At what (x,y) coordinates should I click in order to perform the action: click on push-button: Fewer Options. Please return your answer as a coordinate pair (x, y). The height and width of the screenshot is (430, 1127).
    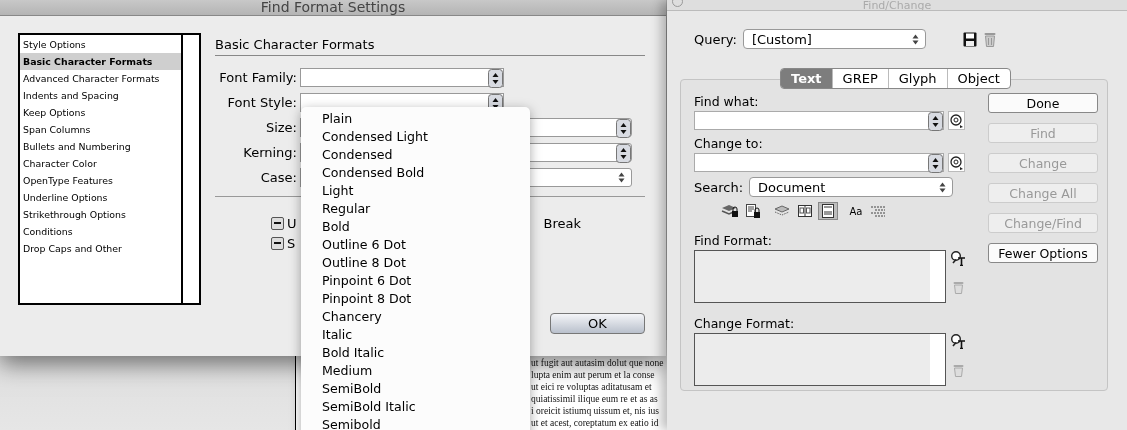
    Looking at the image, I should click on (1043, 253).